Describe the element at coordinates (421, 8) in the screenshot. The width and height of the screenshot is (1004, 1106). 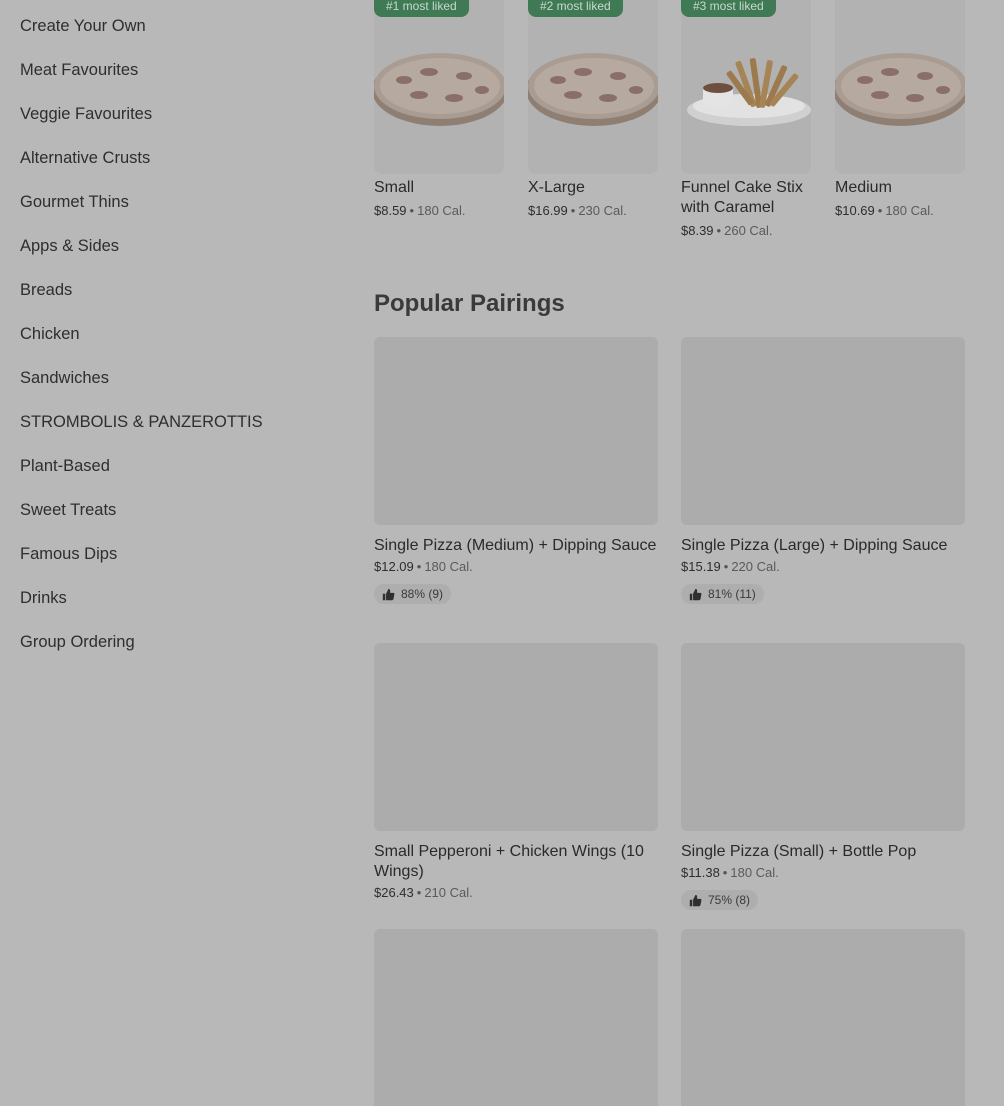
I see `most-liked-badge: #1 most liked` at that location.